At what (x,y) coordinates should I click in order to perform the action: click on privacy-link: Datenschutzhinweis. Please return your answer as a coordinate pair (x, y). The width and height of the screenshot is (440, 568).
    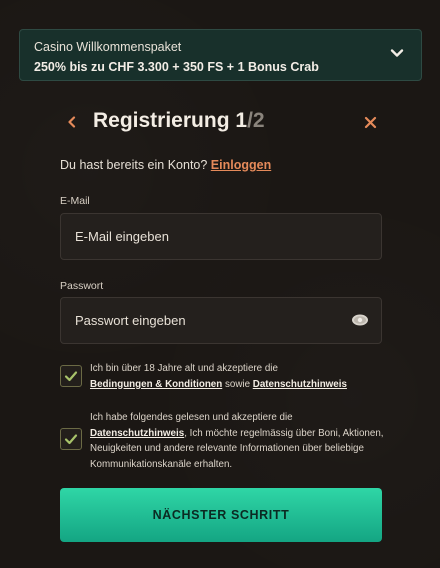
    Looking at the image, I should click on (300, 384).